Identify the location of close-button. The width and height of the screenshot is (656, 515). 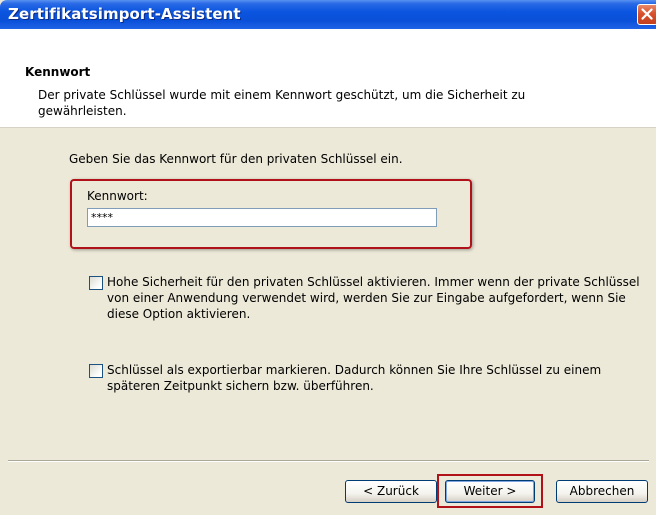
(646, 14).